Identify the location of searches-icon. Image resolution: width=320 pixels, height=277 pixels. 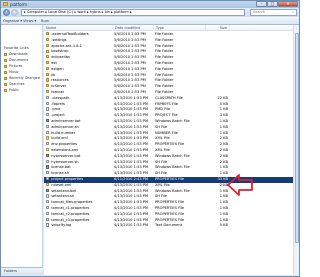
(5, 84).